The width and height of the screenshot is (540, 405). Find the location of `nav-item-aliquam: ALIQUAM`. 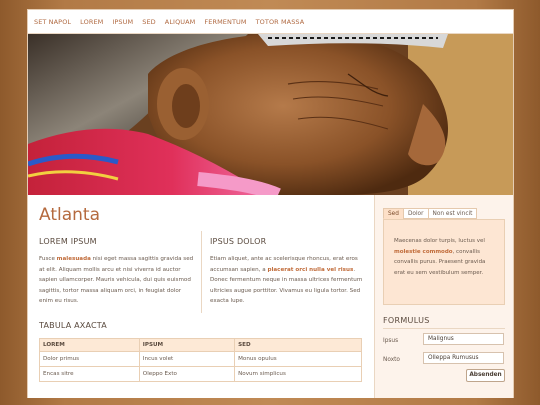

nav-item-aliquam: ALIQUAM is located at coordinates (180, 22).